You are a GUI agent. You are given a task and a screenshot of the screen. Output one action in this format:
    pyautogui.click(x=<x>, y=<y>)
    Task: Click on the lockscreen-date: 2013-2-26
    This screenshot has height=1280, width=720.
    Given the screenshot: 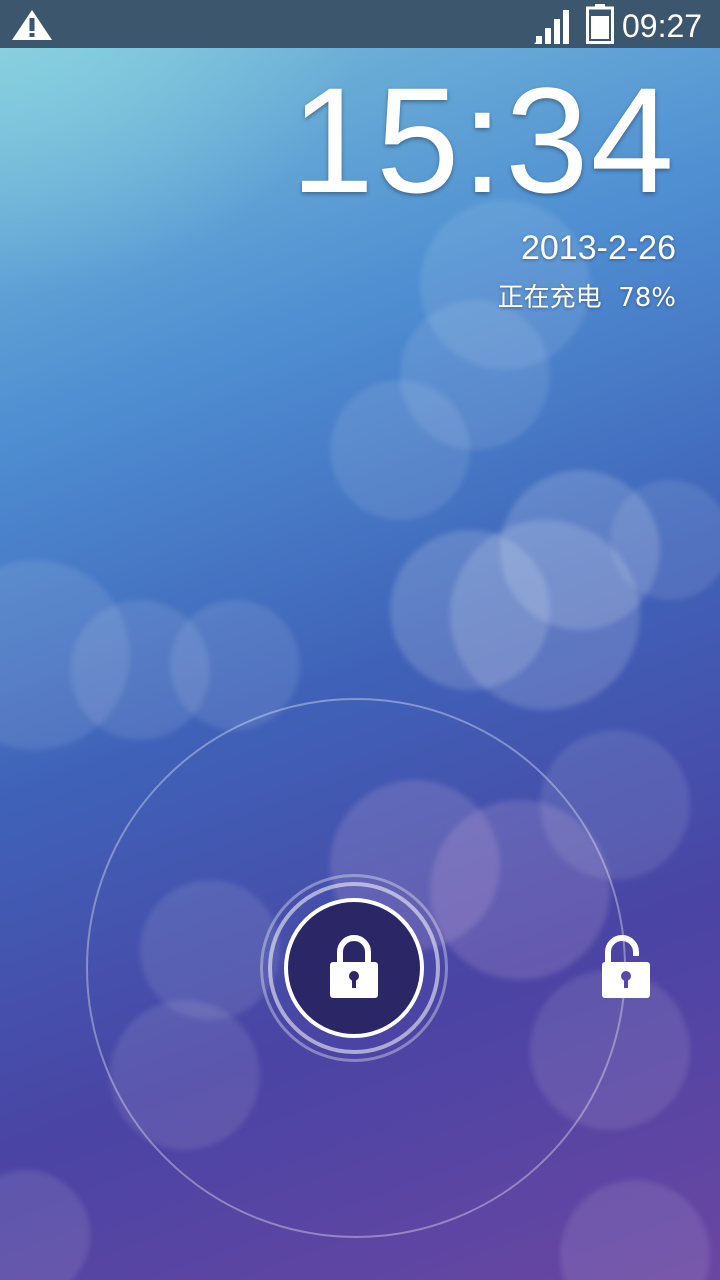 What is the action you would take?
    pyautogui.click(x=598, y=248)
    